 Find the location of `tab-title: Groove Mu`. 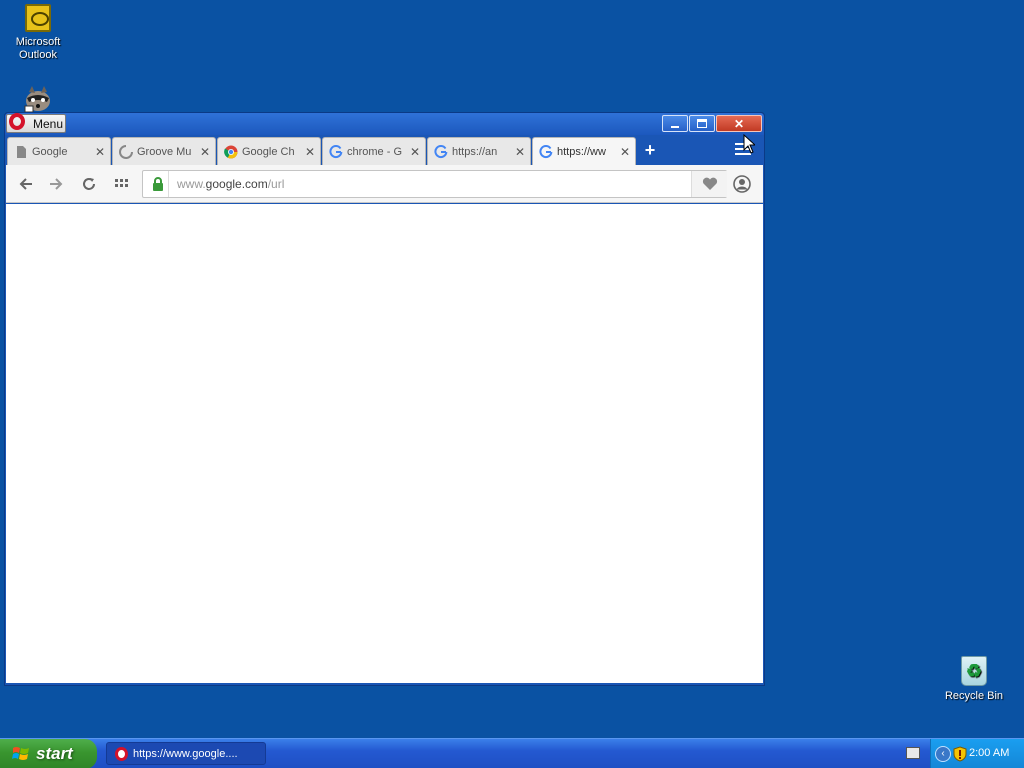

tab-title: Groove Mu is located at coordinates (164, 151).